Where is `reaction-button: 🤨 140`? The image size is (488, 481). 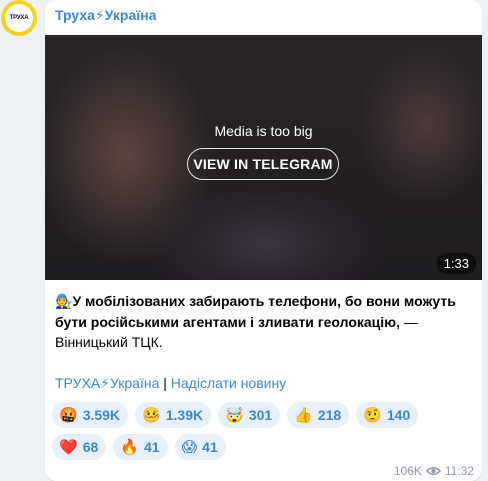 reaction-button: 🤨 140 is located at coordinates (387, 415).